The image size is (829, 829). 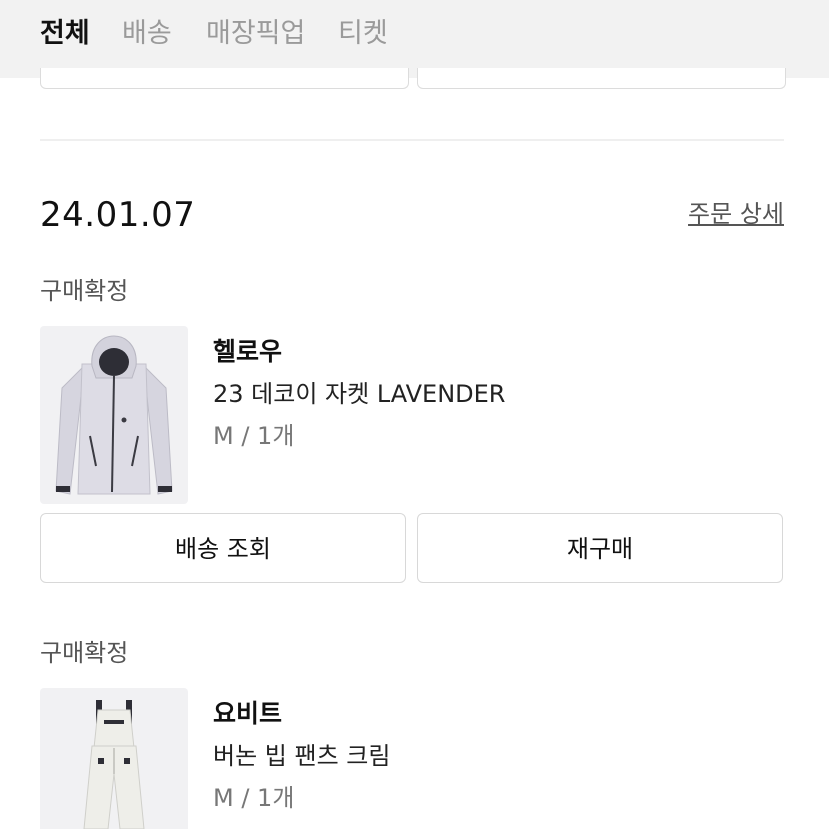 I want to click on repurchase-button: 재구매, so click(x=600, y=548).